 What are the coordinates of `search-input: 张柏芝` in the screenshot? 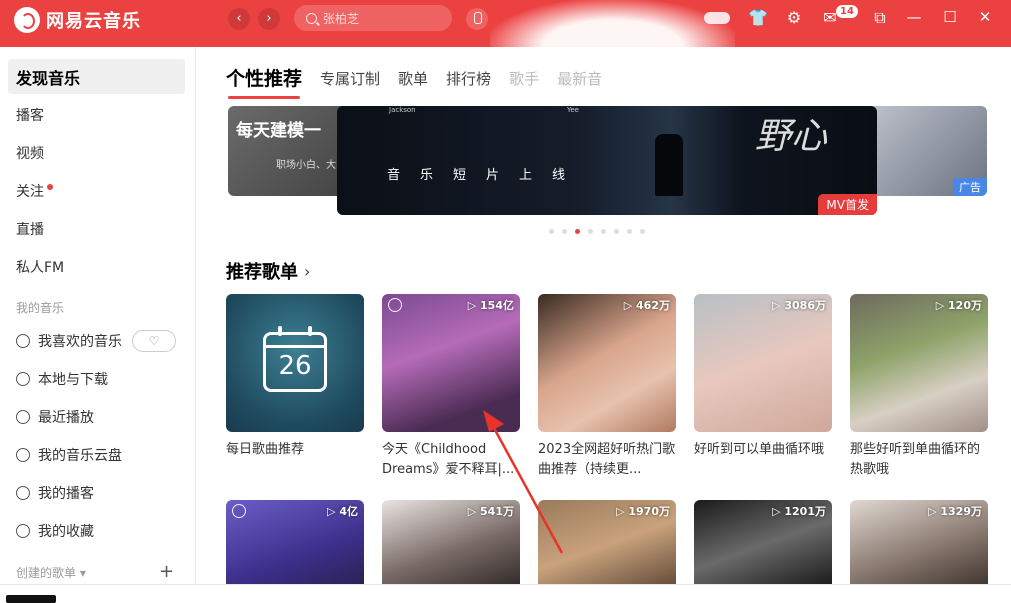 It's located at (373, 18).